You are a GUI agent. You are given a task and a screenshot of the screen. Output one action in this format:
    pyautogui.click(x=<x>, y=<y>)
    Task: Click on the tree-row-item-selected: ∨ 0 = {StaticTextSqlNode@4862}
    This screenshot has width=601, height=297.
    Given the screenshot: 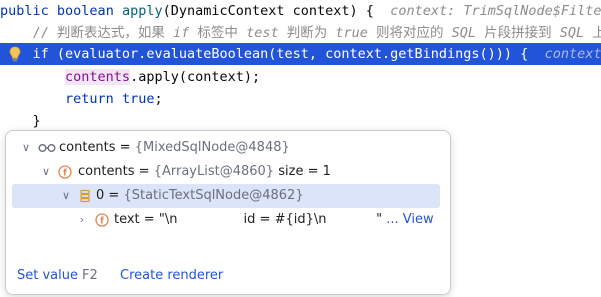 What is the action you would take?
    pyautogui.click(x=226, y=196)
    